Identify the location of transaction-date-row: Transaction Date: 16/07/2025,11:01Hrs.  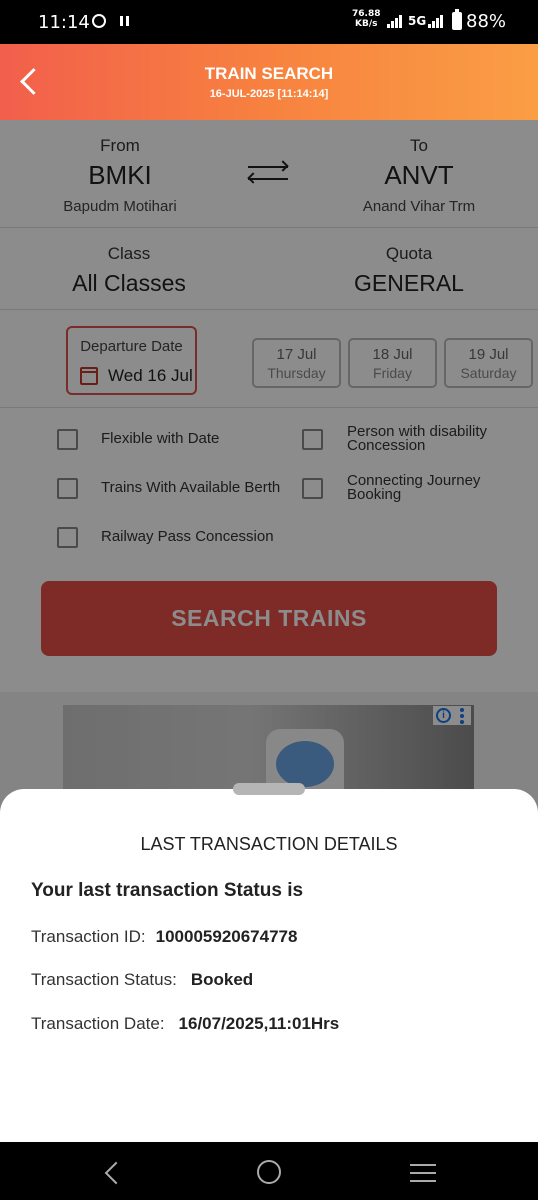
(185, 1024).